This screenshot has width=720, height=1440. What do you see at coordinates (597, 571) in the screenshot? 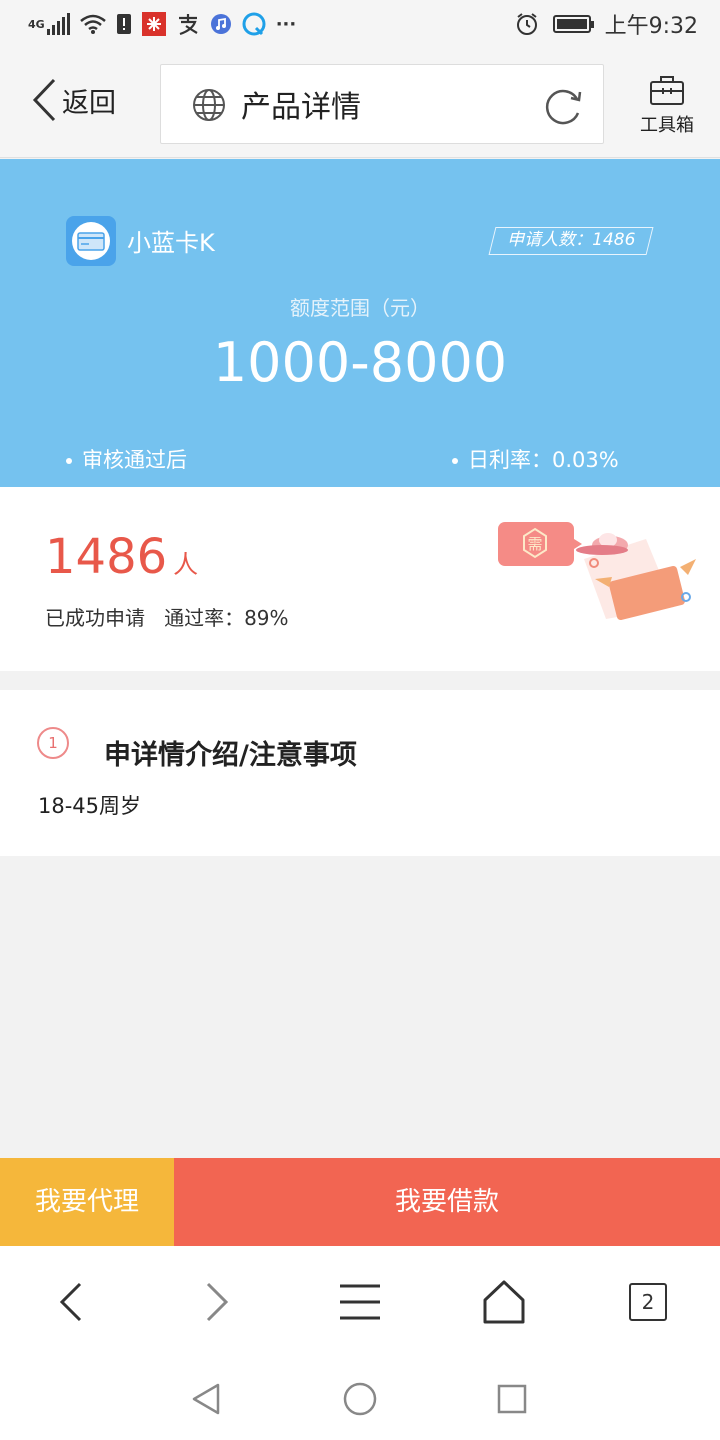
I see `ufo-card-illustration: 需` at bounding box center [597, 571].